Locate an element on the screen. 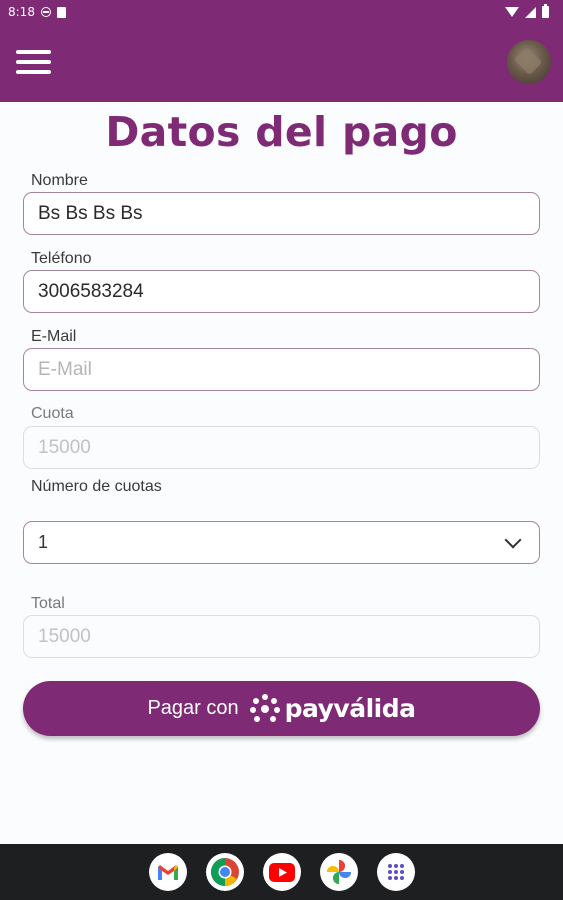  email-field is located at coordinates (281, 369).